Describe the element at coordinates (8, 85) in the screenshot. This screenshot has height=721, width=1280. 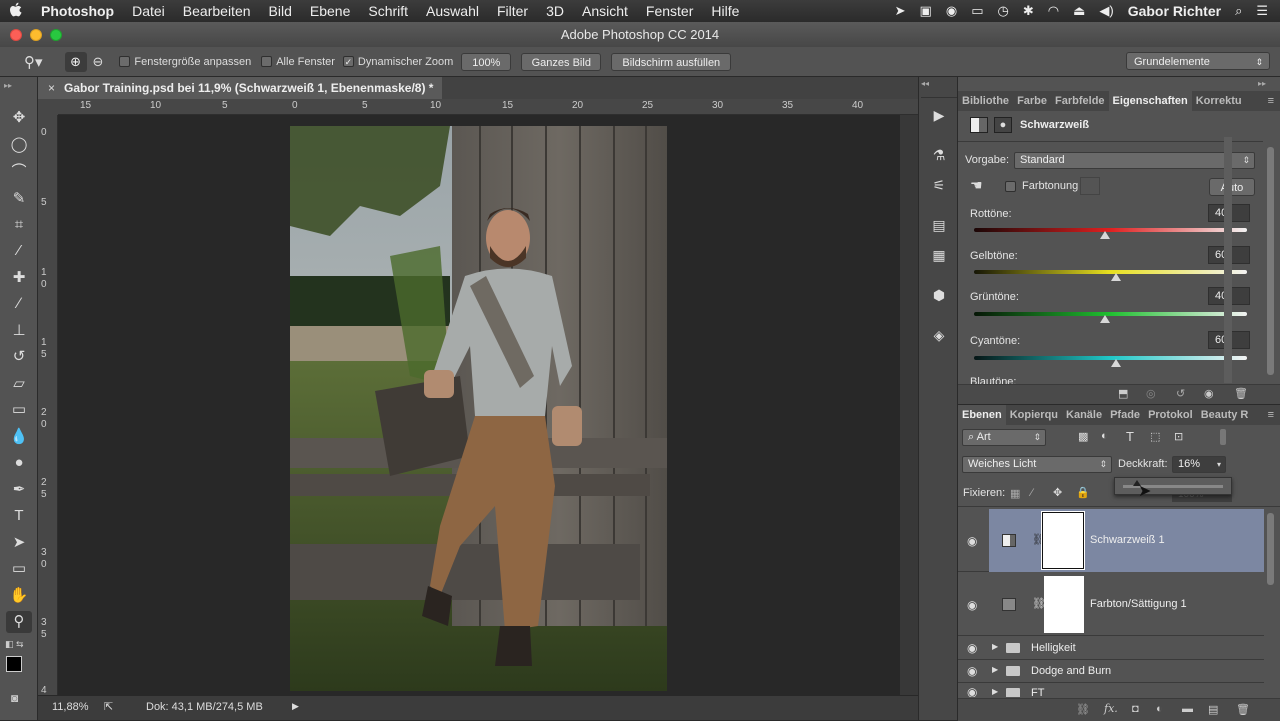
I see `collapse-toolbar-icon: ▸▸` at that location.